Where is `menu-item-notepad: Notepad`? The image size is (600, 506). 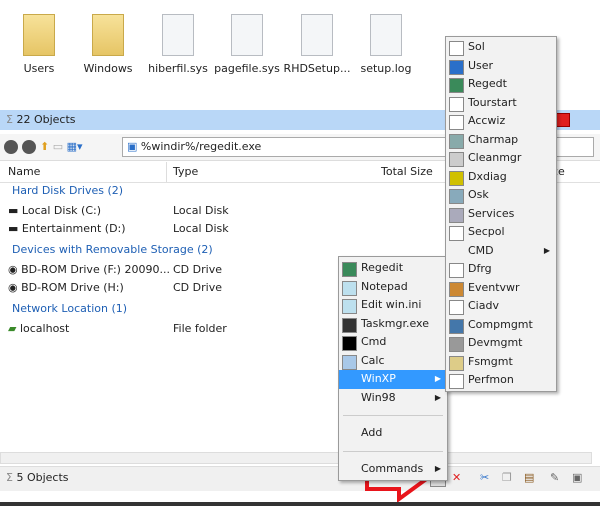
menu-item-notepad: Notepad is located at coordinates (393, 287).